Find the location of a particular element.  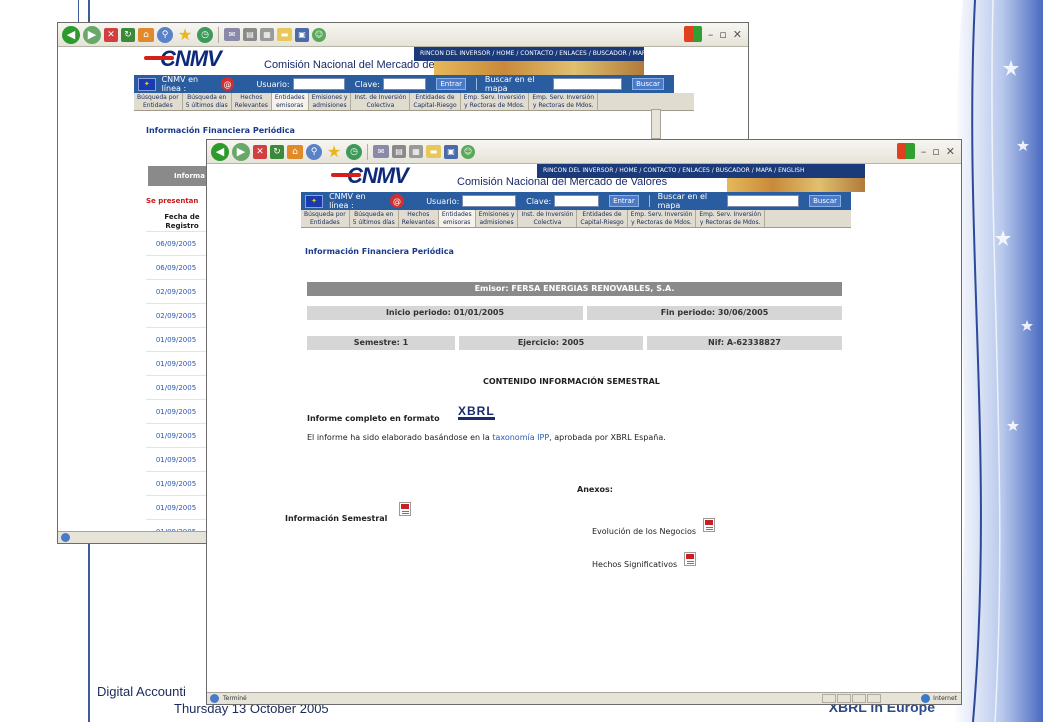

annexes-title: Anexos: is located at coordinates (595, 489).